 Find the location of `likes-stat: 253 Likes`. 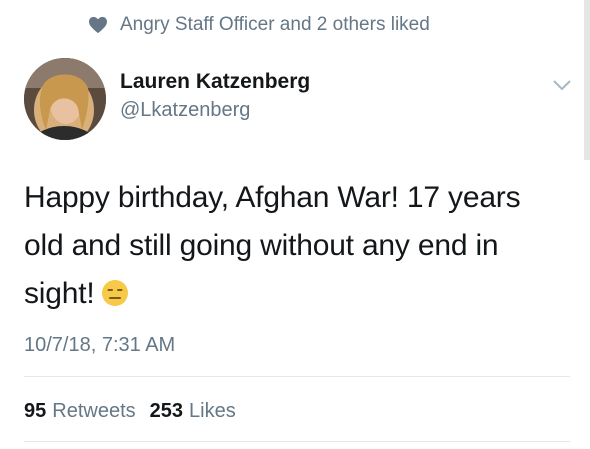

likes-stat: 253 Likes is located at coordinates (193, 411).